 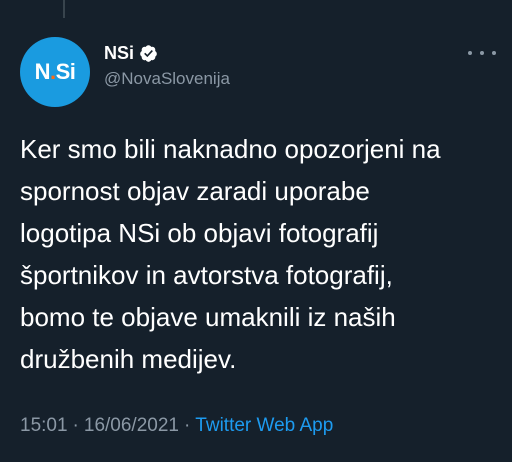 I want to click on thread-connector-line, so click(x=64, y=9).